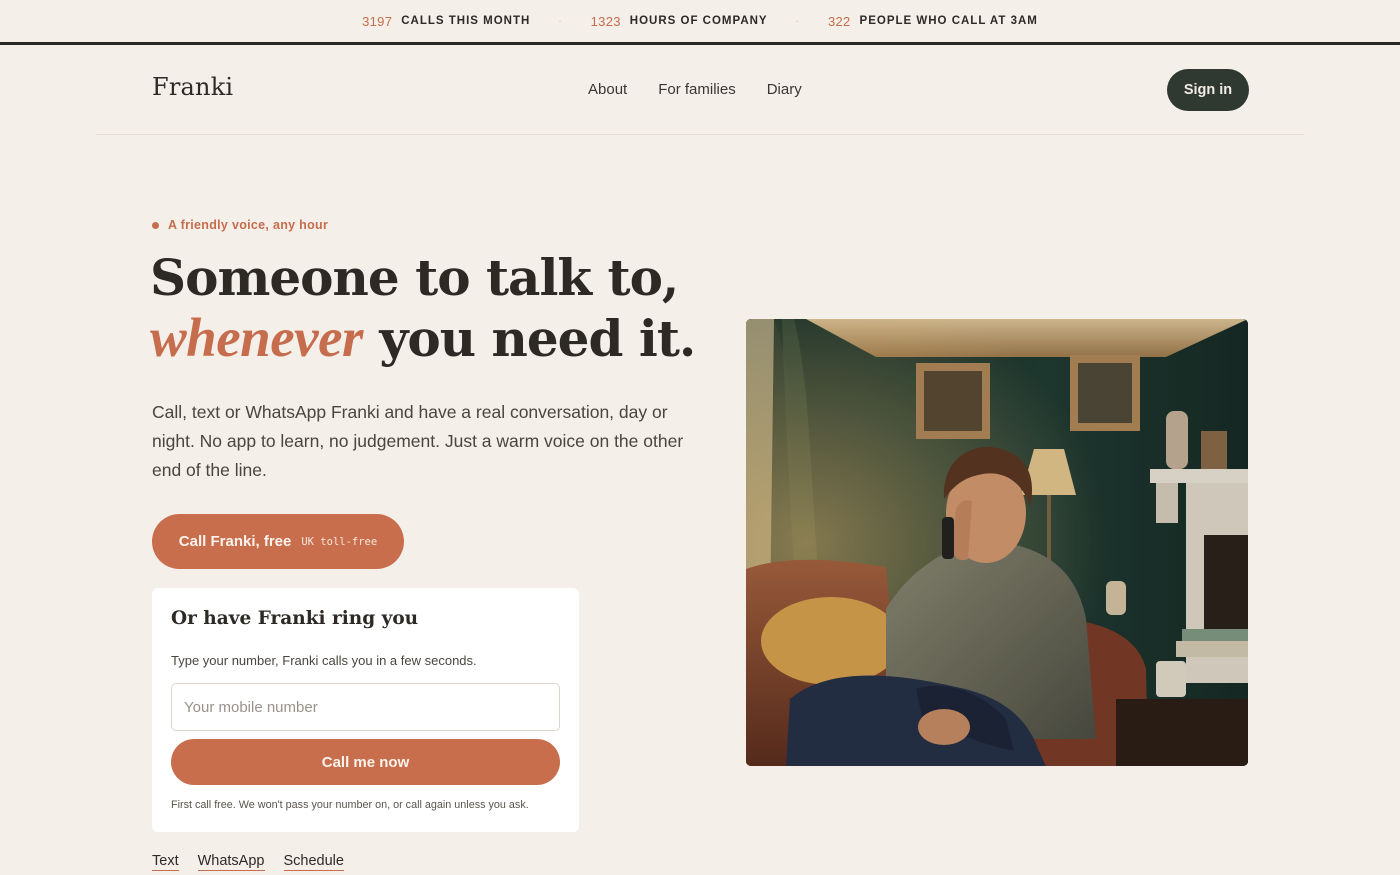 The height and width of the screenshot is (875, 1400). I want to click on cta-note: UK toll-free, so click(339, 541).